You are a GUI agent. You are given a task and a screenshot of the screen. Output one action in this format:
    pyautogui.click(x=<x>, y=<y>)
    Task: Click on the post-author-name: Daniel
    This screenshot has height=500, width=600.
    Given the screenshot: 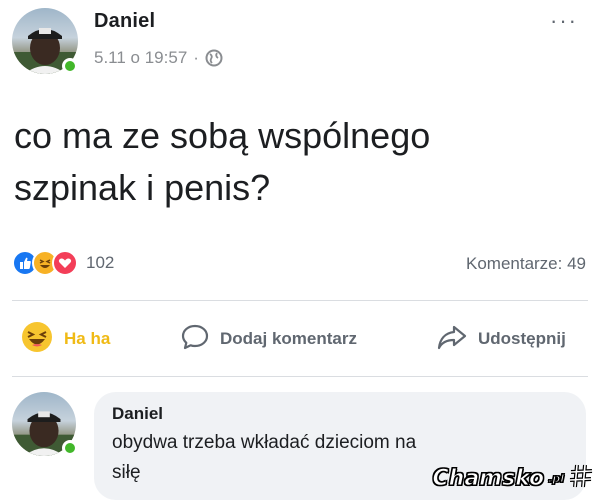 What is the action you would take?
    pyautogui.click(x=124, y=21)
    